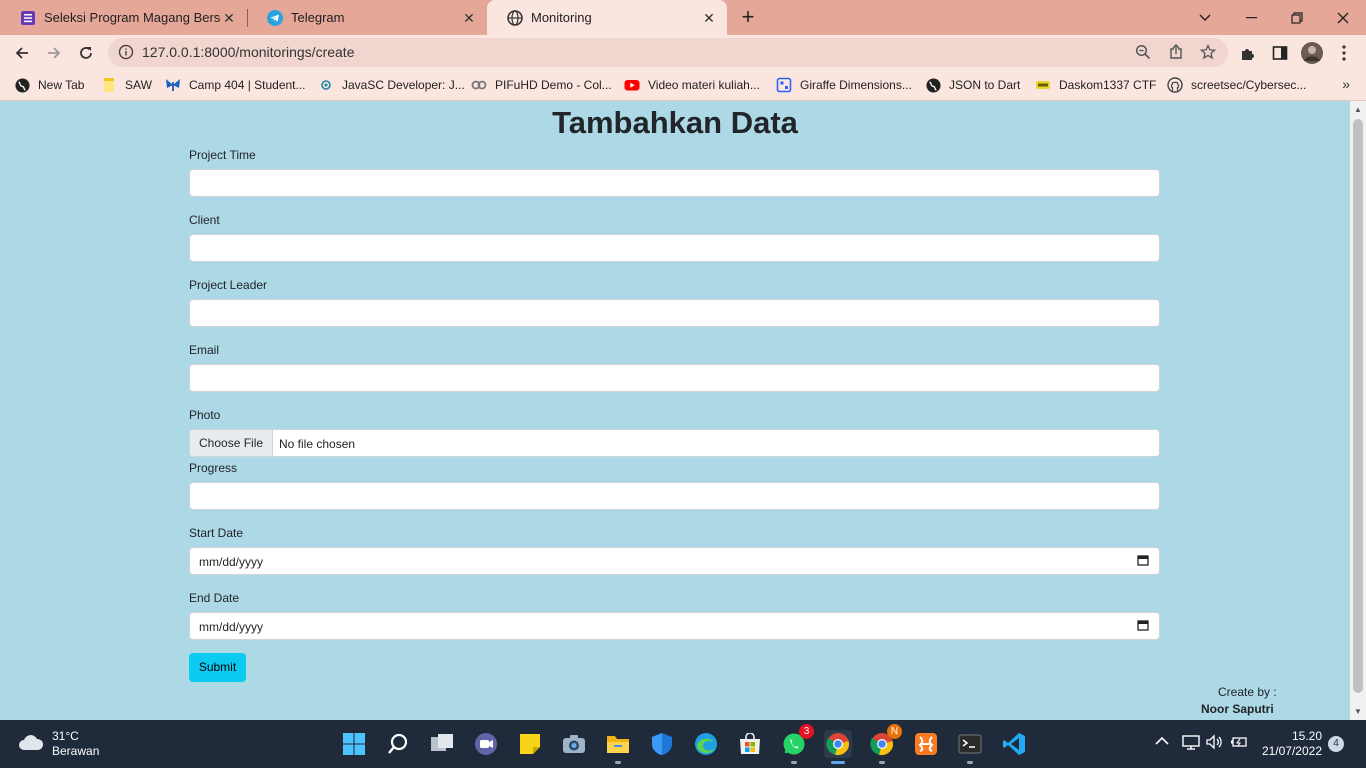 The image size is (1366, 768). I want to click on forward-icon, so click(54, 53).